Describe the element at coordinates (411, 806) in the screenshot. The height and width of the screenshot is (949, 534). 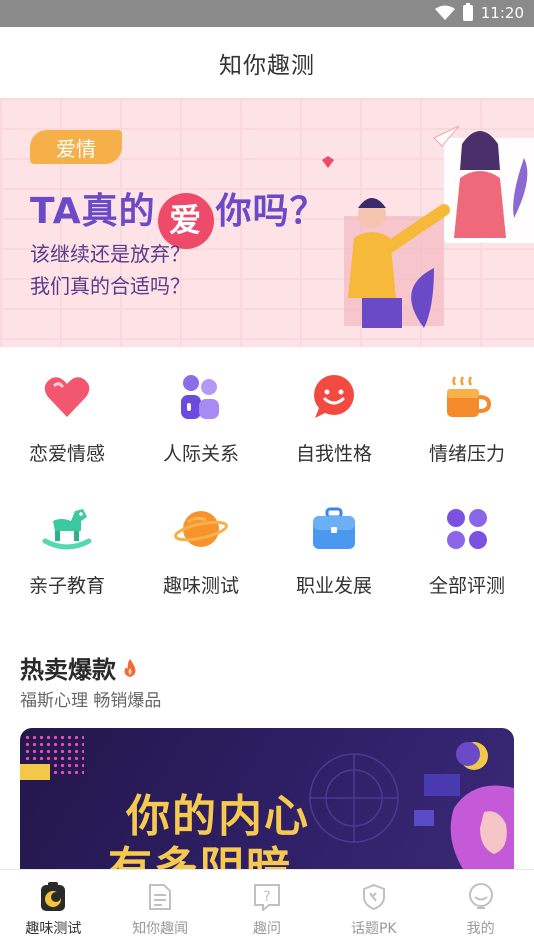
I see `girl-illustration` at that location.